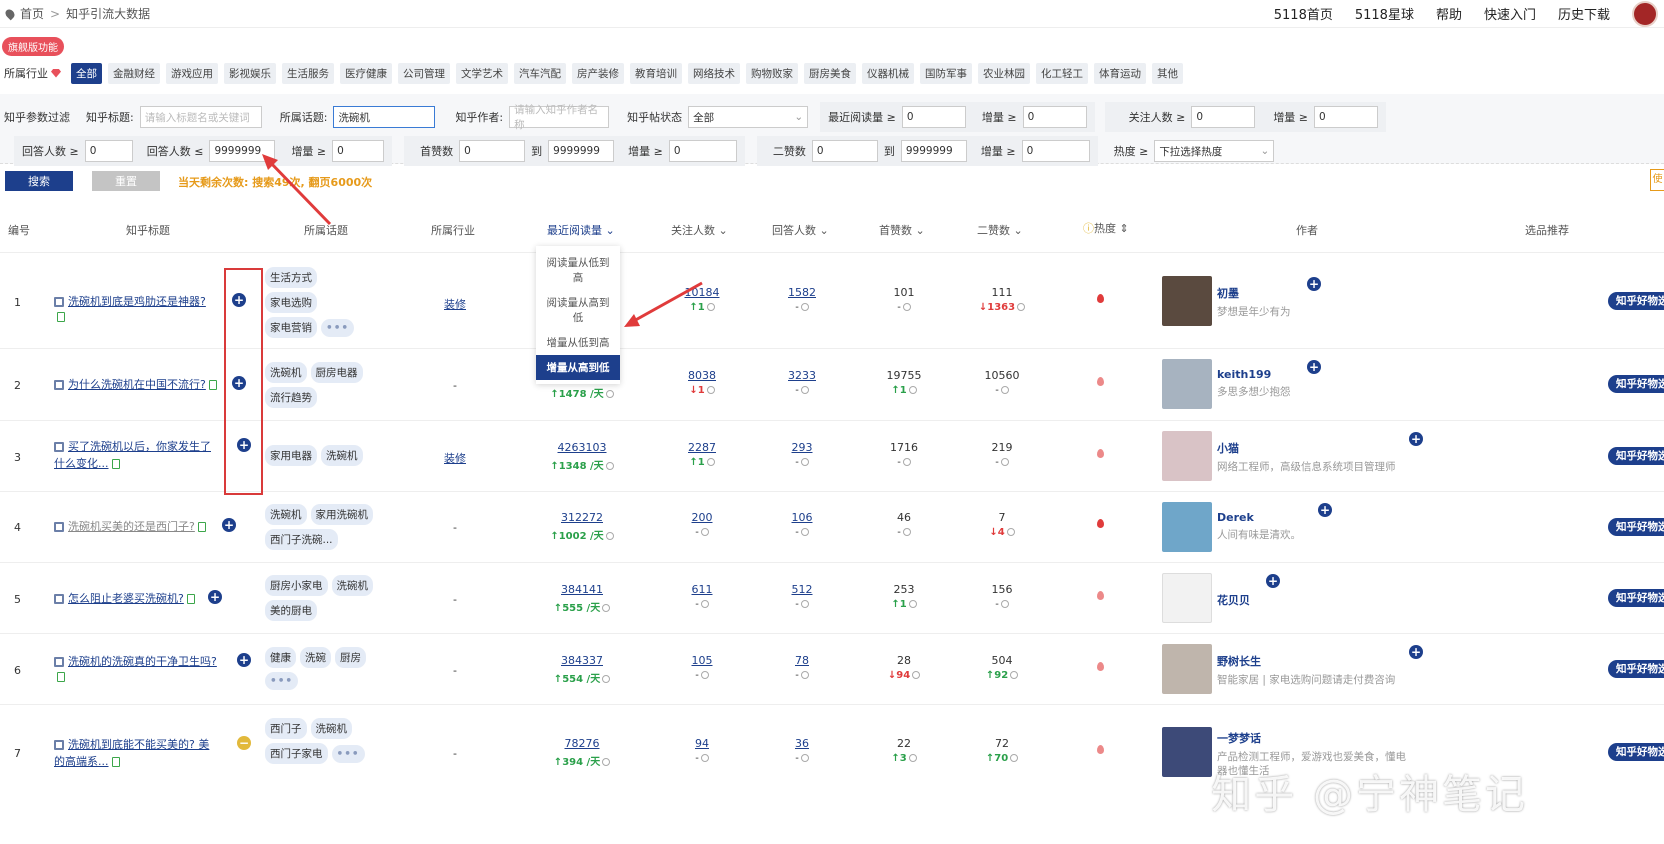  Describe the element at coordinates (350, 657) in the screenshot. I see `topic-tag: 厨房` at that location.